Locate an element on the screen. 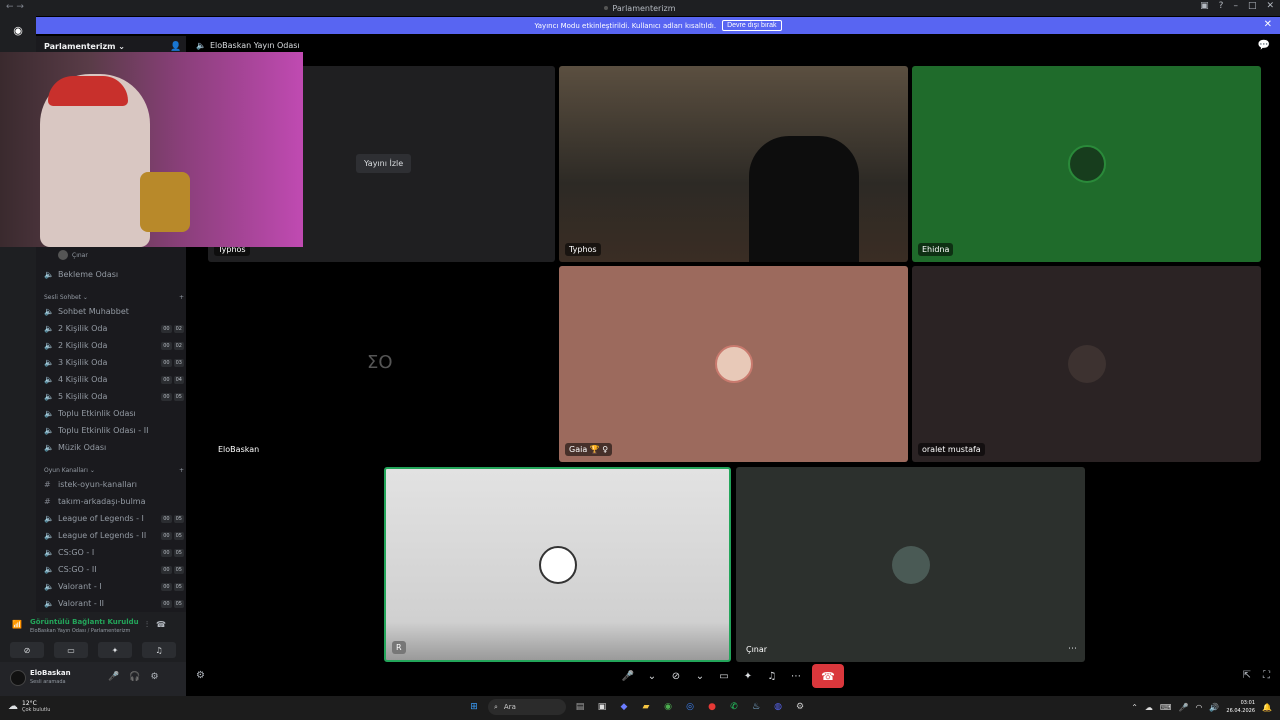  more-icon: ⋯ is located at coordinates (796, 676).